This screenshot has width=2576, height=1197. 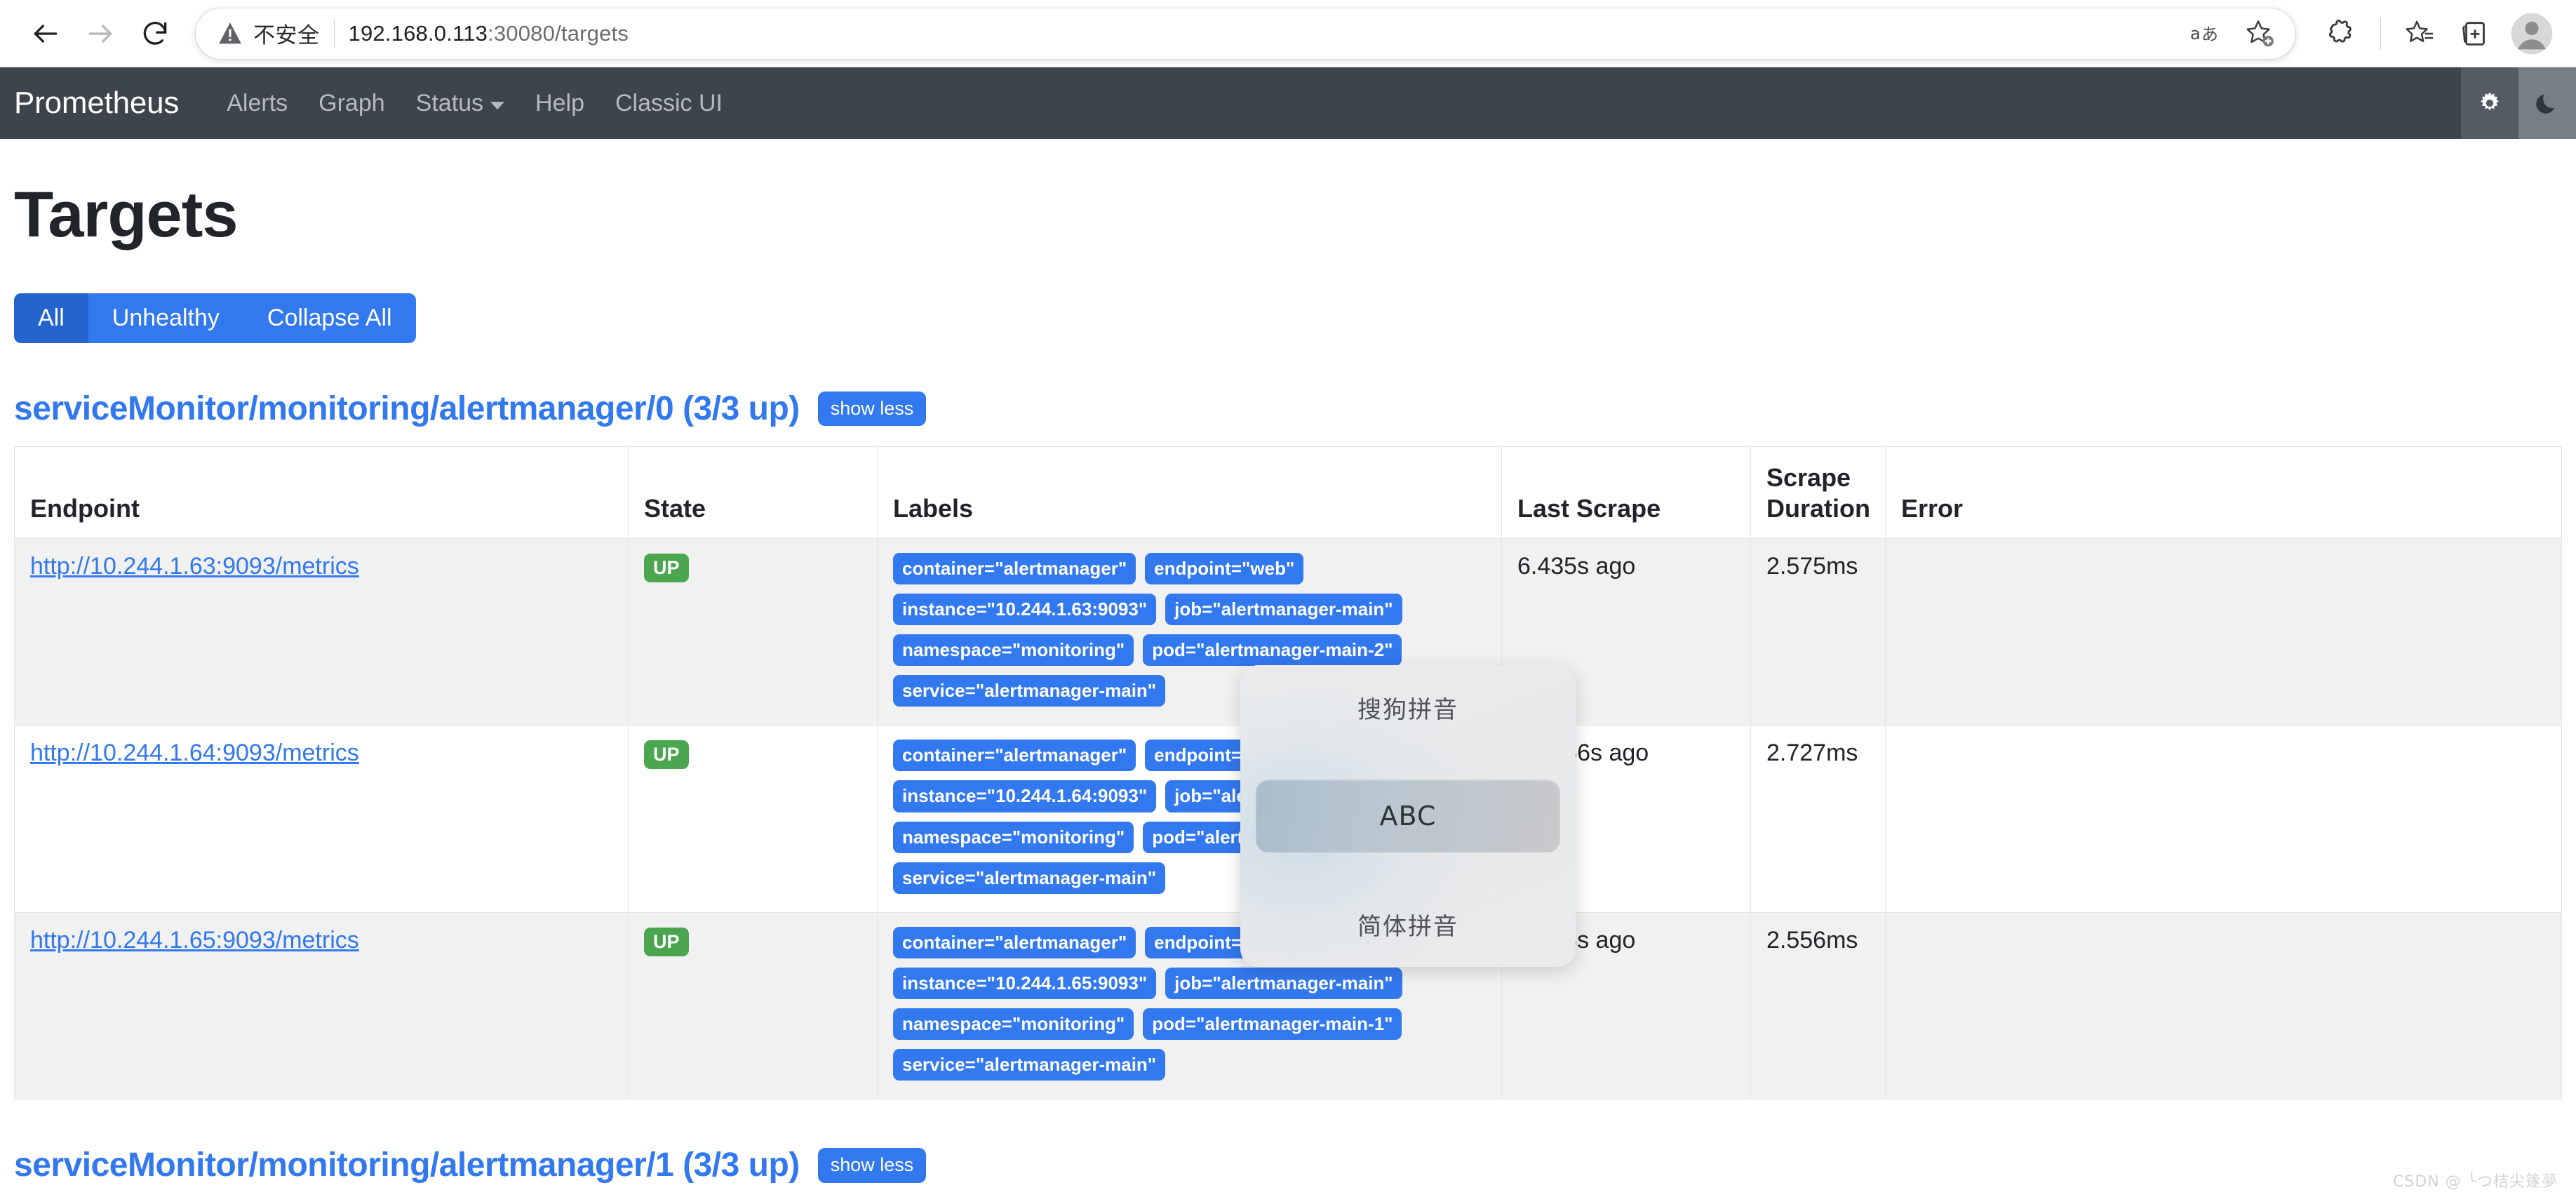 What do you see at coordinates (1025, 797) in the screenshot?
I see `label-pill: instance="10.244.1.64:9093"` at bounding box center [1025, 797].